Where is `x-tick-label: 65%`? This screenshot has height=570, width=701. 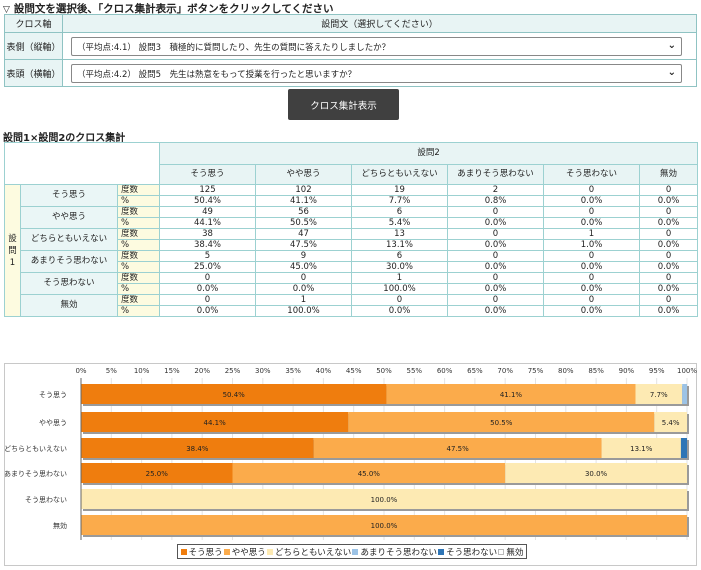 x-tick-label: 65% is located at coordinates (475, 371).